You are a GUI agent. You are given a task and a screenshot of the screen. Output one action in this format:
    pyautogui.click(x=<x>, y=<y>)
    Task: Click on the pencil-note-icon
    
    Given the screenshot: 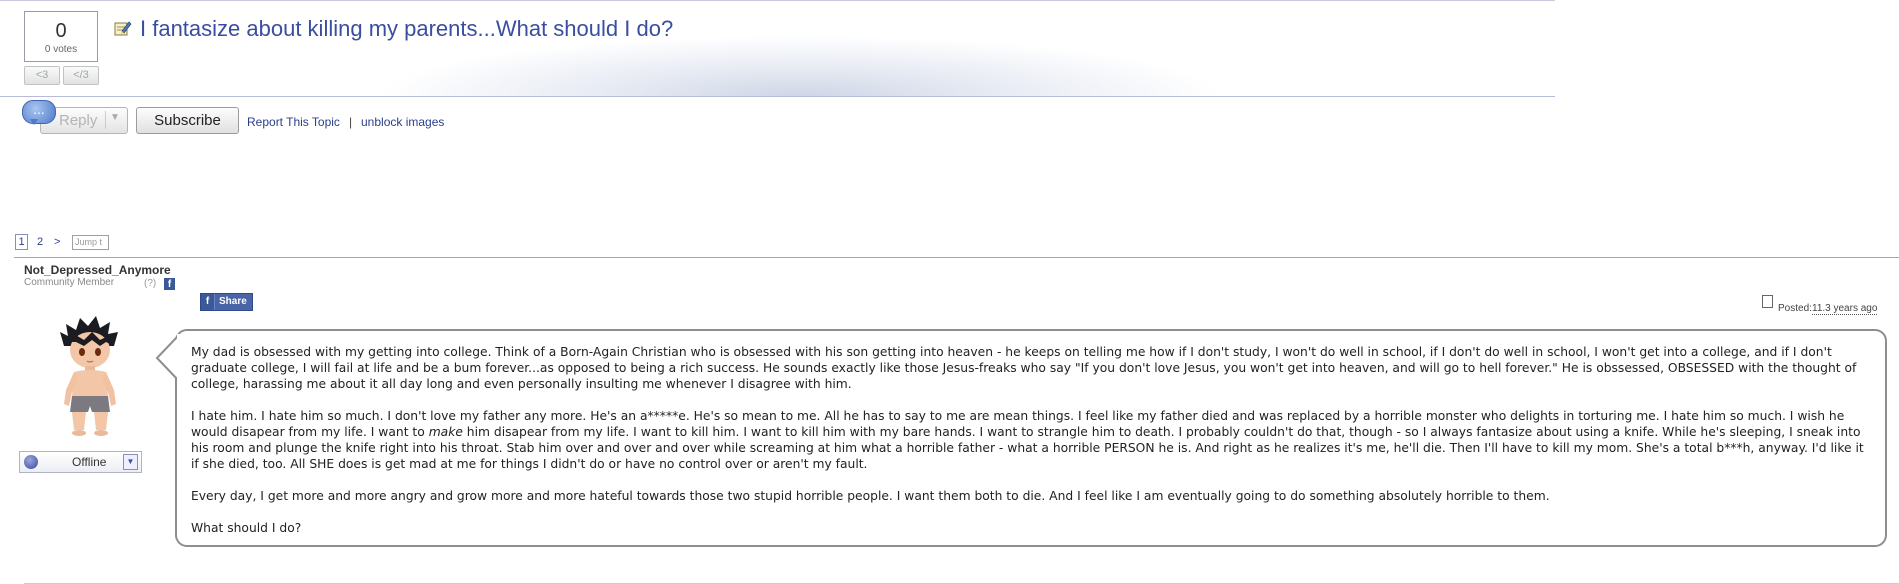 What is the action you would take?
    pyautogui.click(x=123, y=28)
    